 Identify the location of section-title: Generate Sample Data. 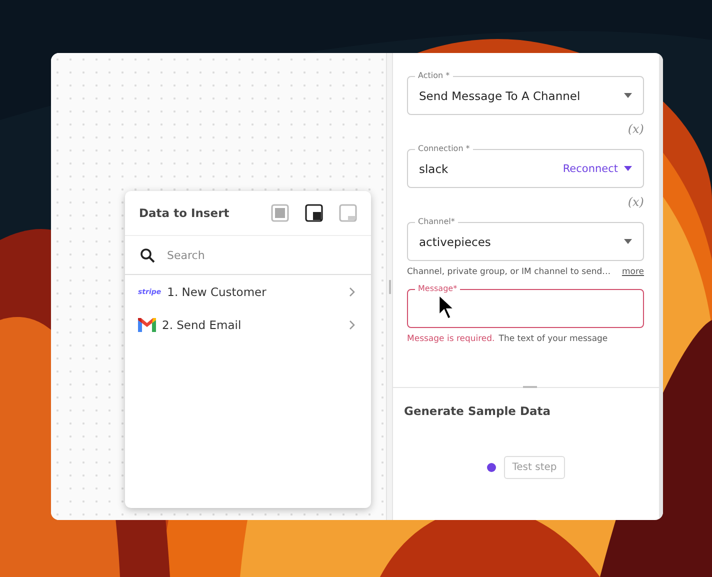
(477, 411).